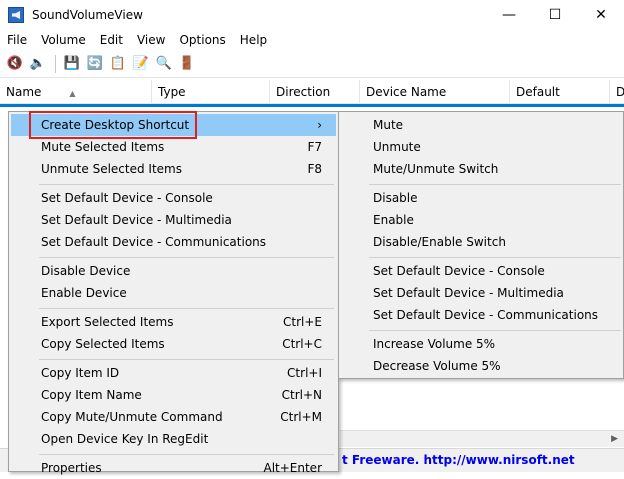 The image size is (624, 479). I want to click on title-bar: SoundVolumeView — ☐ ✕, so click(312, 15).